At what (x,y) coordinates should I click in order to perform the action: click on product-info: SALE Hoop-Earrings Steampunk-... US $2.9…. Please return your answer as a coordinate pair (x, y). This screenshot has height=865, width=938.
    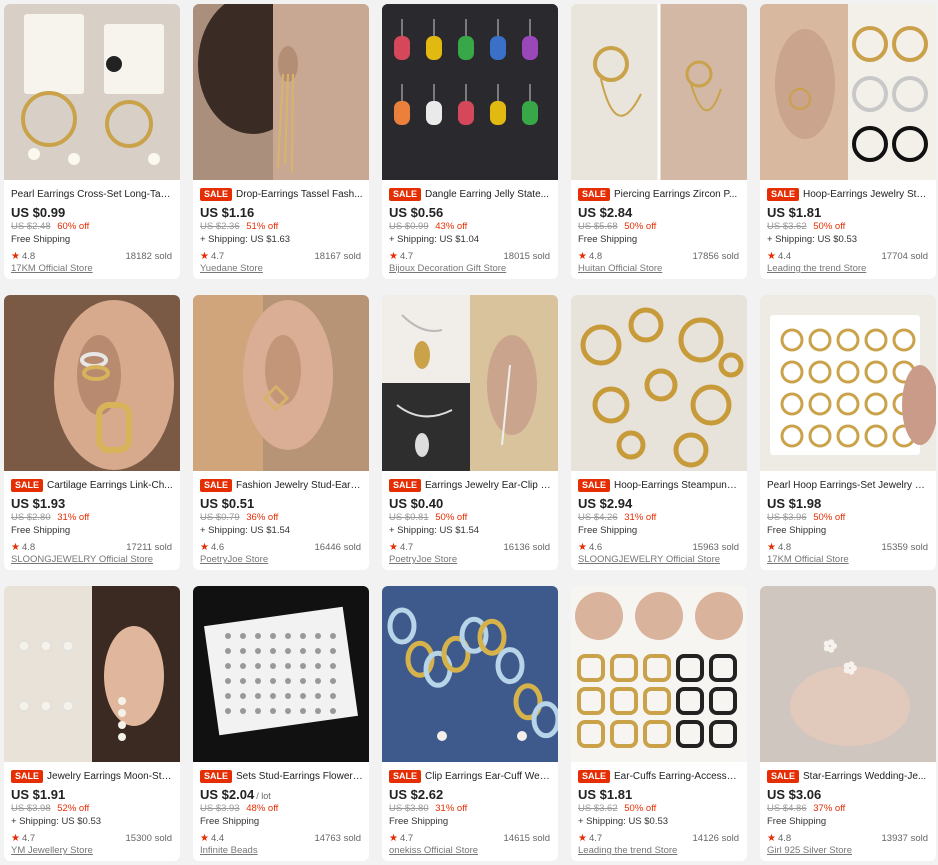
    Looking at the image, I should click on (659, 519).